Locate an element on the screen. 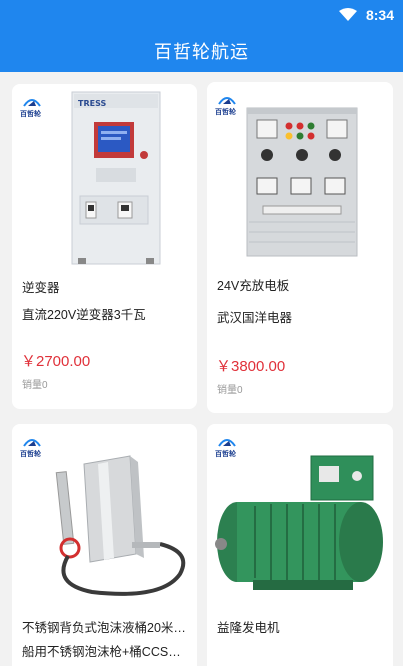 The width and height of the screenshot is (403, 666). app-bar: 百哲轮航运 is located at coordinates (201, 50).